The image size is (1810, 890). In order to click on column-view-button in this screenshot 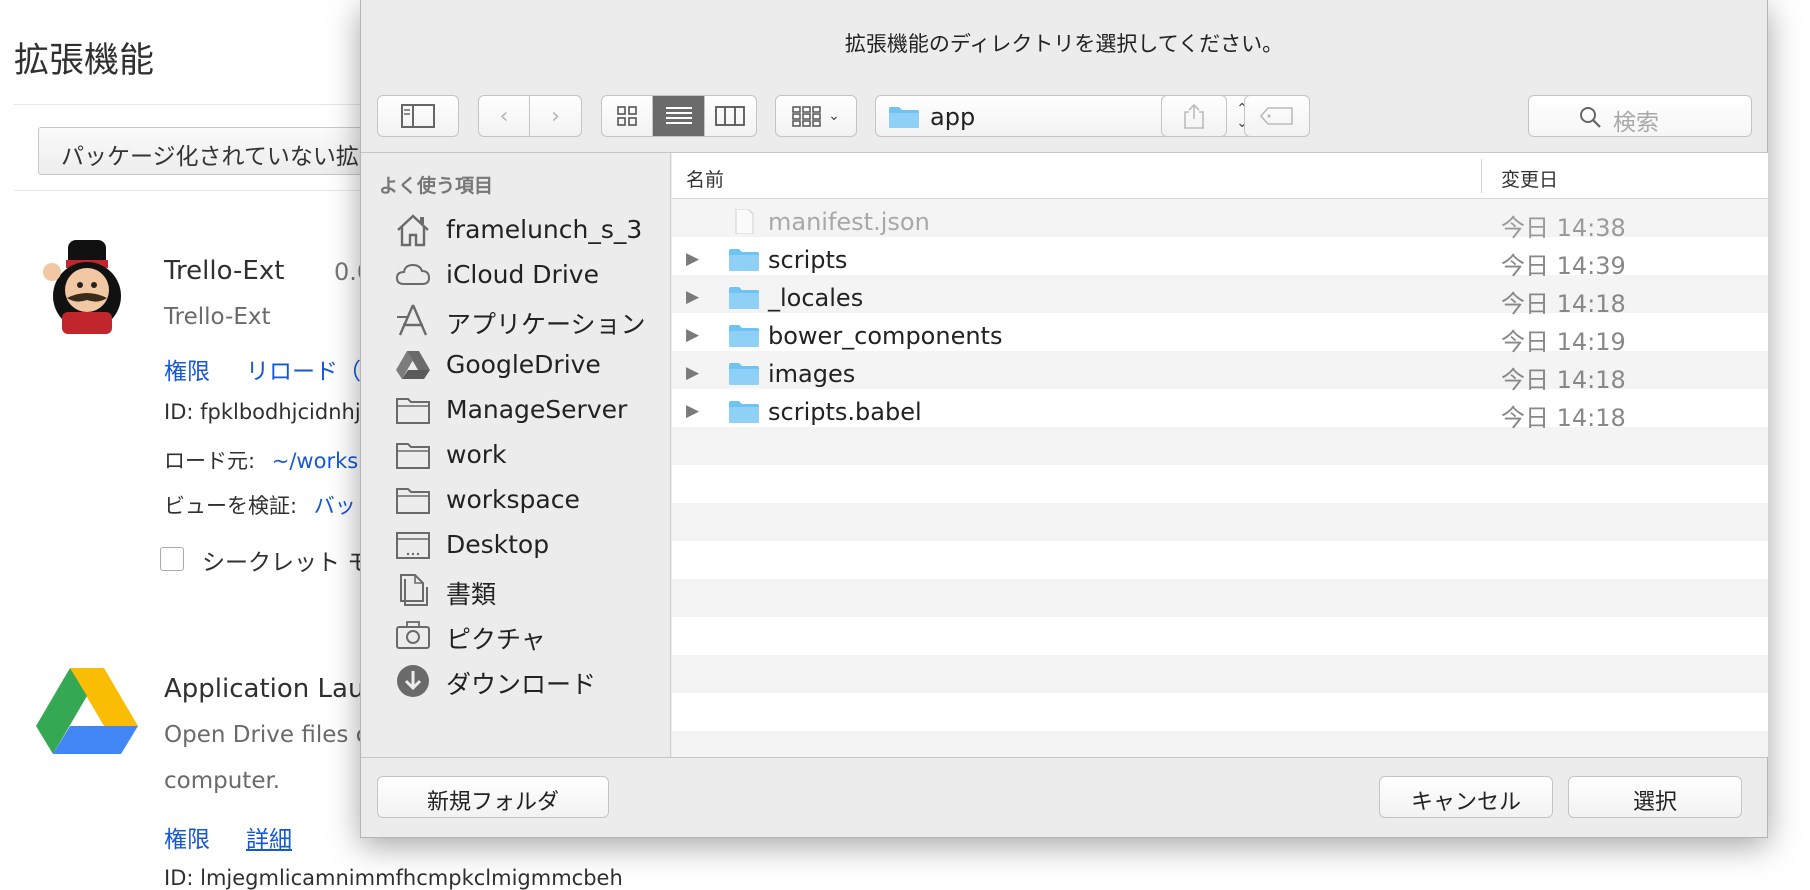, I will do `click(730, 116)`.